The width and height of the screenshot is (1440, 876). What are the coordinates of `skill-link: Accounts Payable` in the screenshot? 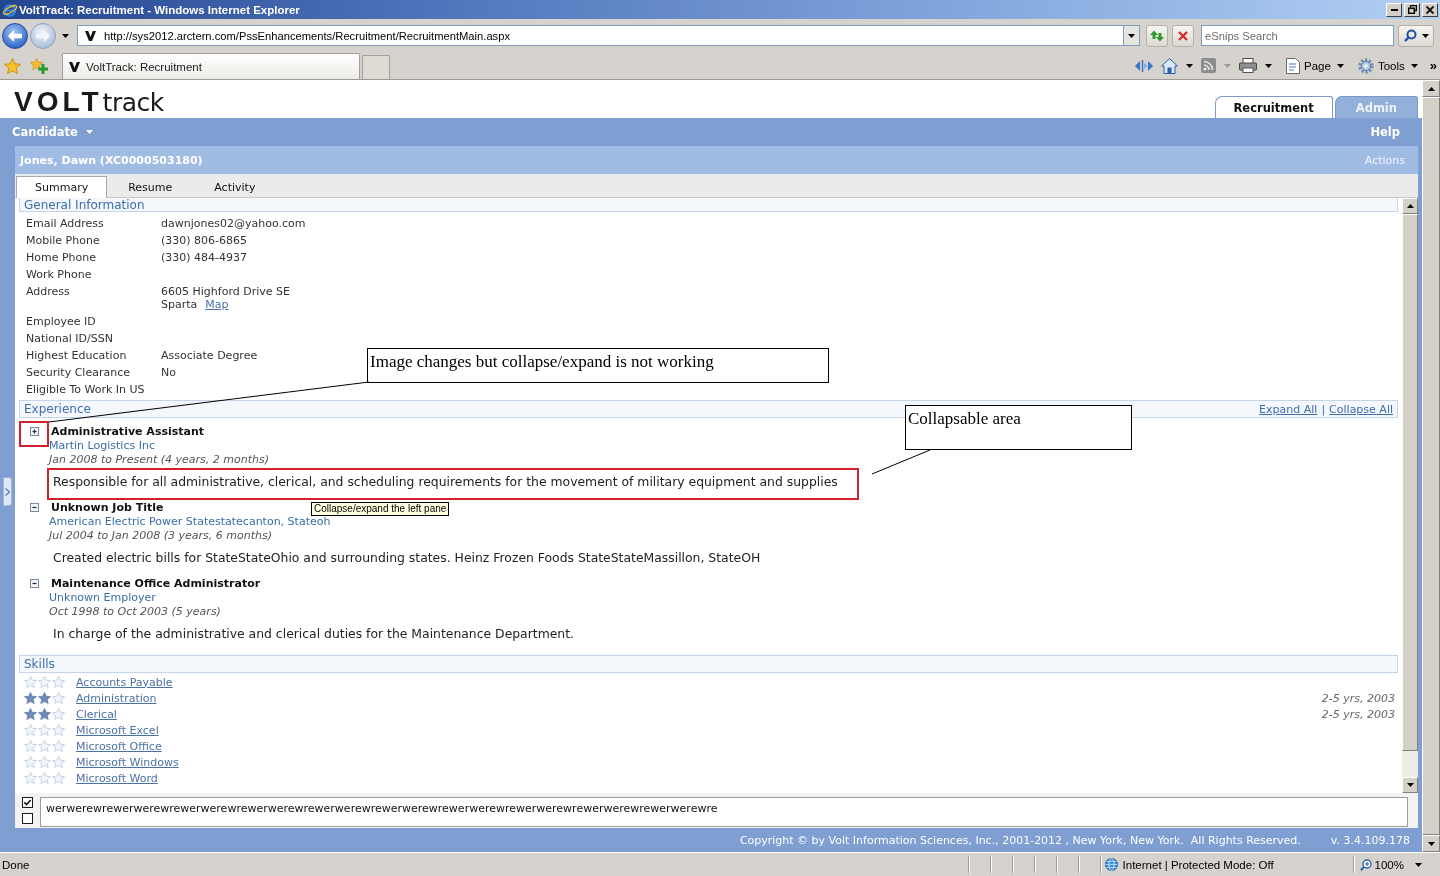 It's located at (124, 682).